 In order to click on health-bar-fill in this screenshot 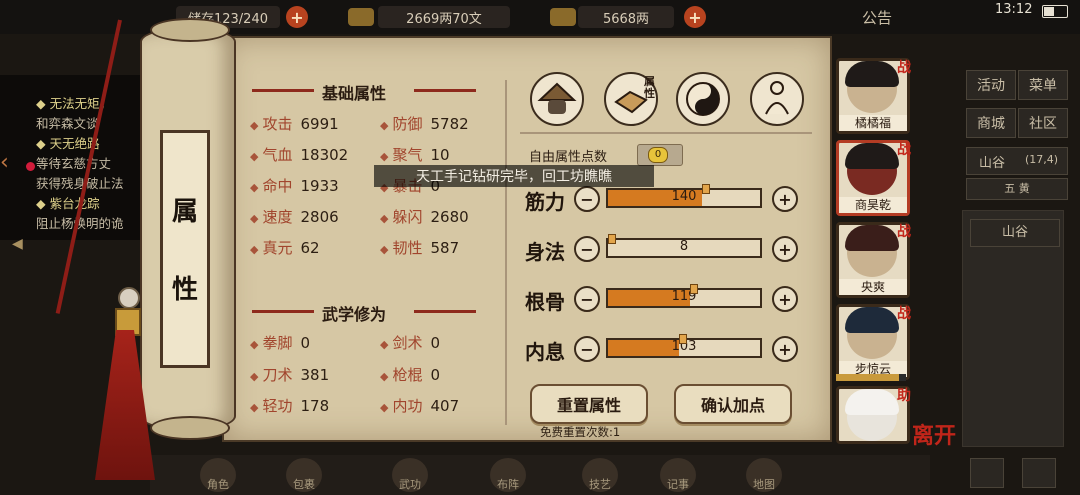, I will do `click(867, 377)`.